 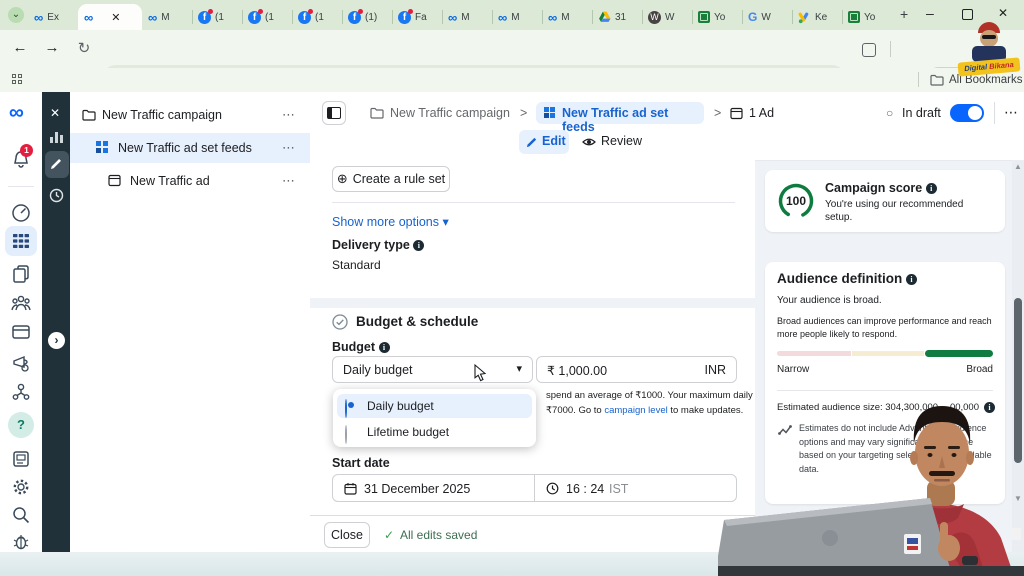 What do you see at coordinates (340, 322) in the screenshot?
I see `section-check-icon` at bounding box center [340, 322].